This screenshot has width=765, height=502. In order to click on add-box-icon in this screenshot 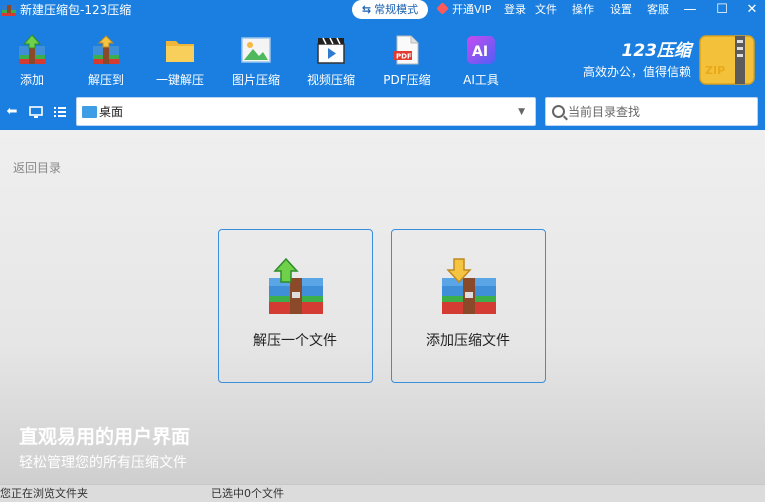, I will do `click(469, 286)`.